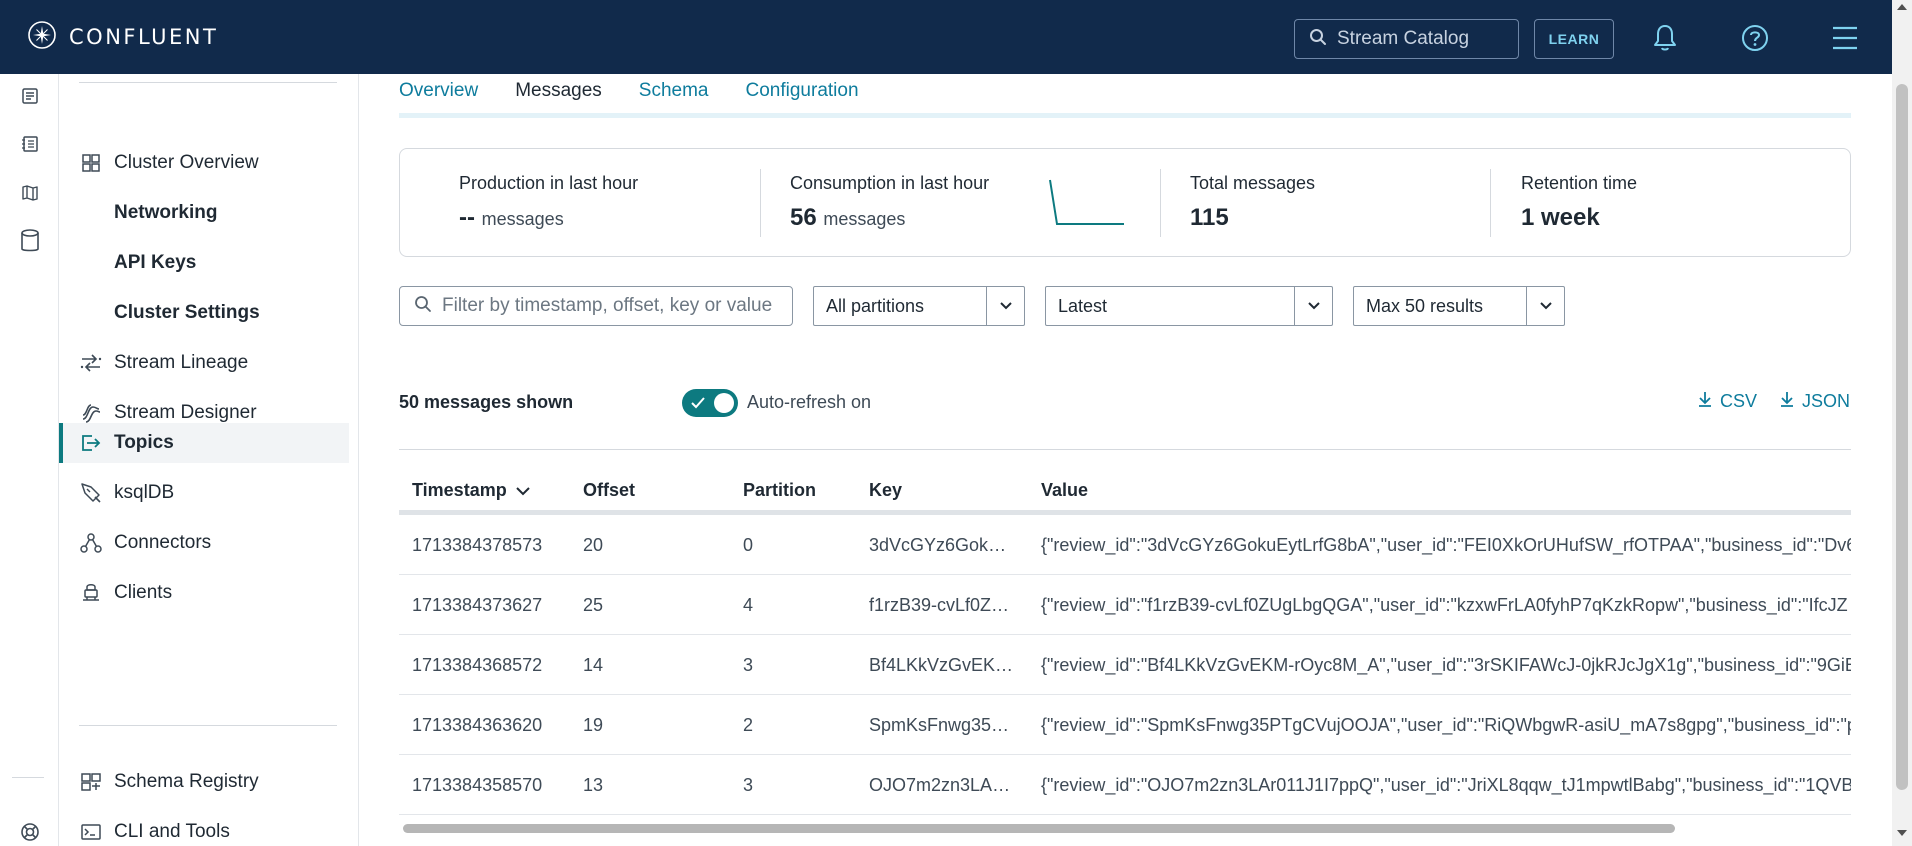  Describe the element at coordinates (91, 832) in the screenshot. I see `terminal-icon` at that location.